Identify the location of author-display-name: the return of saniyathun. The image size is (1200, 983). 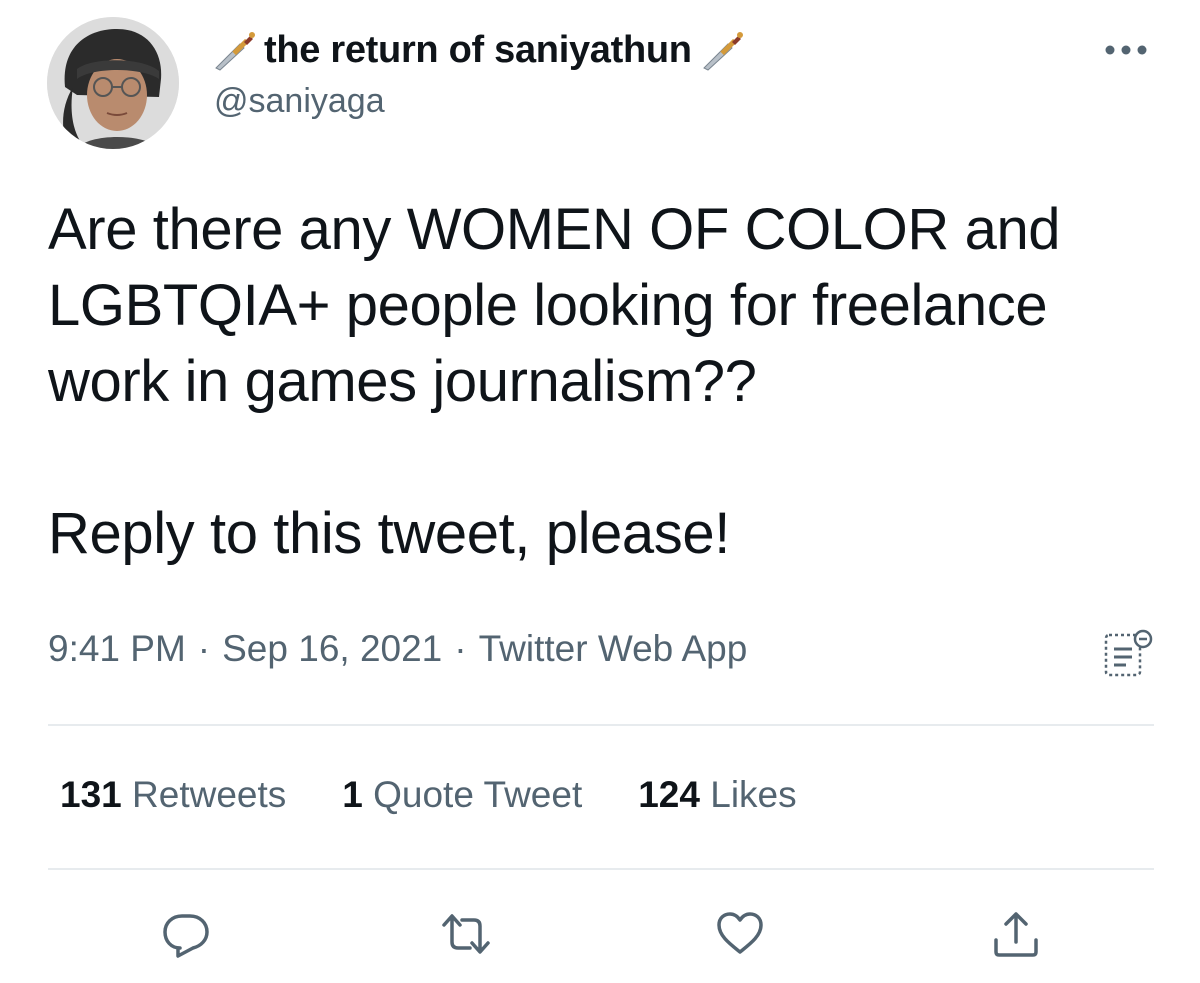
(478, 50).